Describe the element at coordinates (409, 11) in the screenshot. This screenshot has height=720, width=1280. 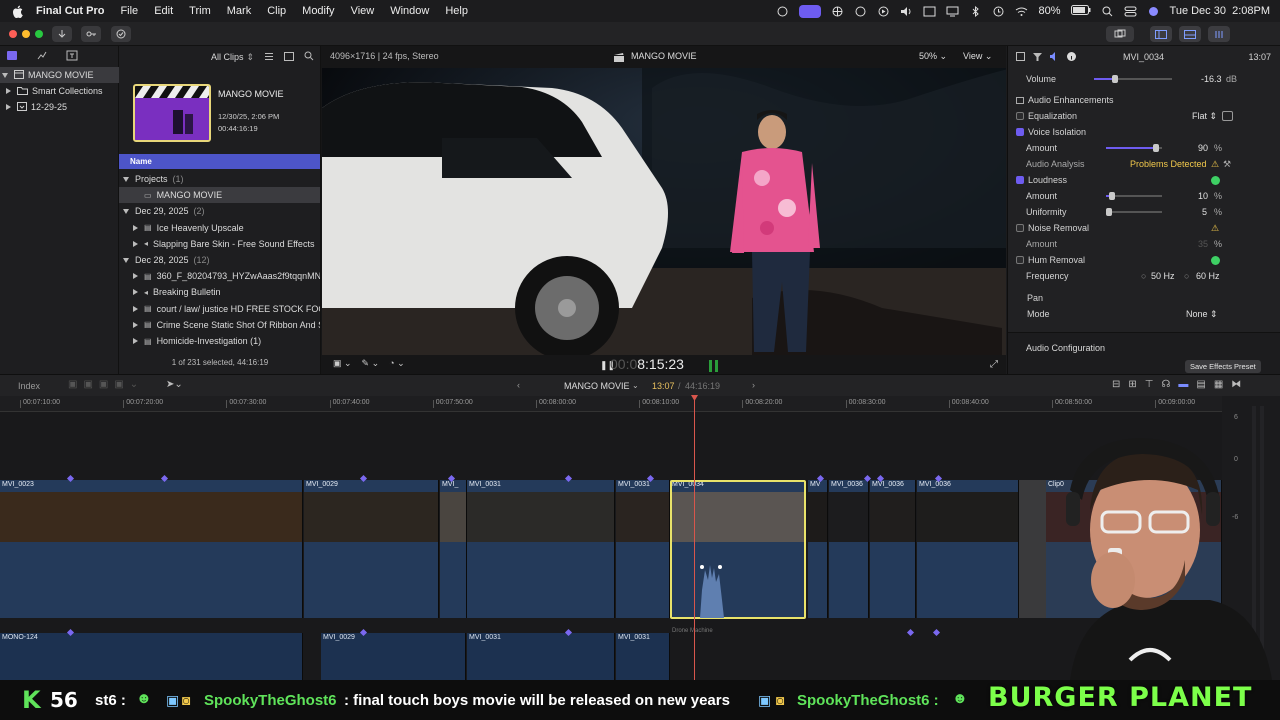
I see `menu-window: Window` at that location.